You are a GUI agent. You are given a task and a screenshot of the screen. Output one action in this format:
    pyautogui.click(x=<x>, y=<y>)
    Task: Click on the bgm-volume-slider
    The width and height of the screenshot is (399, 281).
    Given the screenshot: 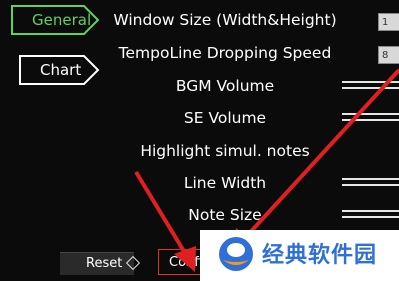 What is the action you would take?
    pyautogui.click(x=370, y=86)
    